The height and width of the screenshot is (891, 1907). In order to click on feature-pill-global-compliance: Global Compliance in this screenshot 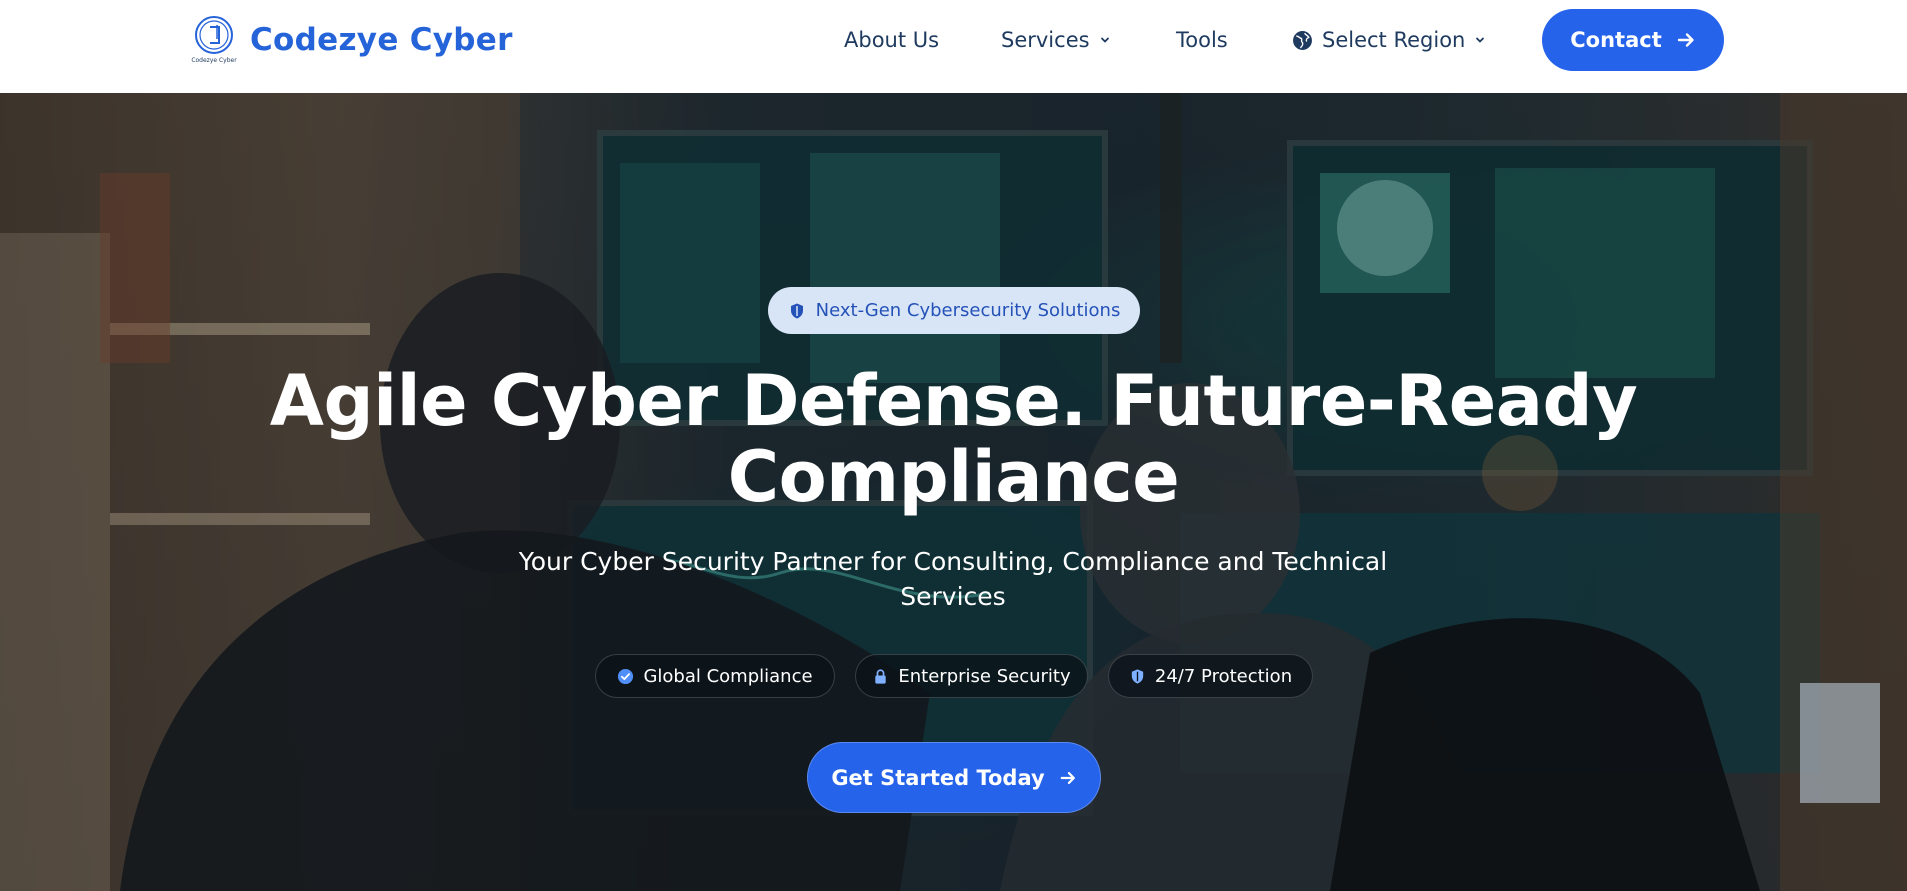, I will do `click(715, 676)`.